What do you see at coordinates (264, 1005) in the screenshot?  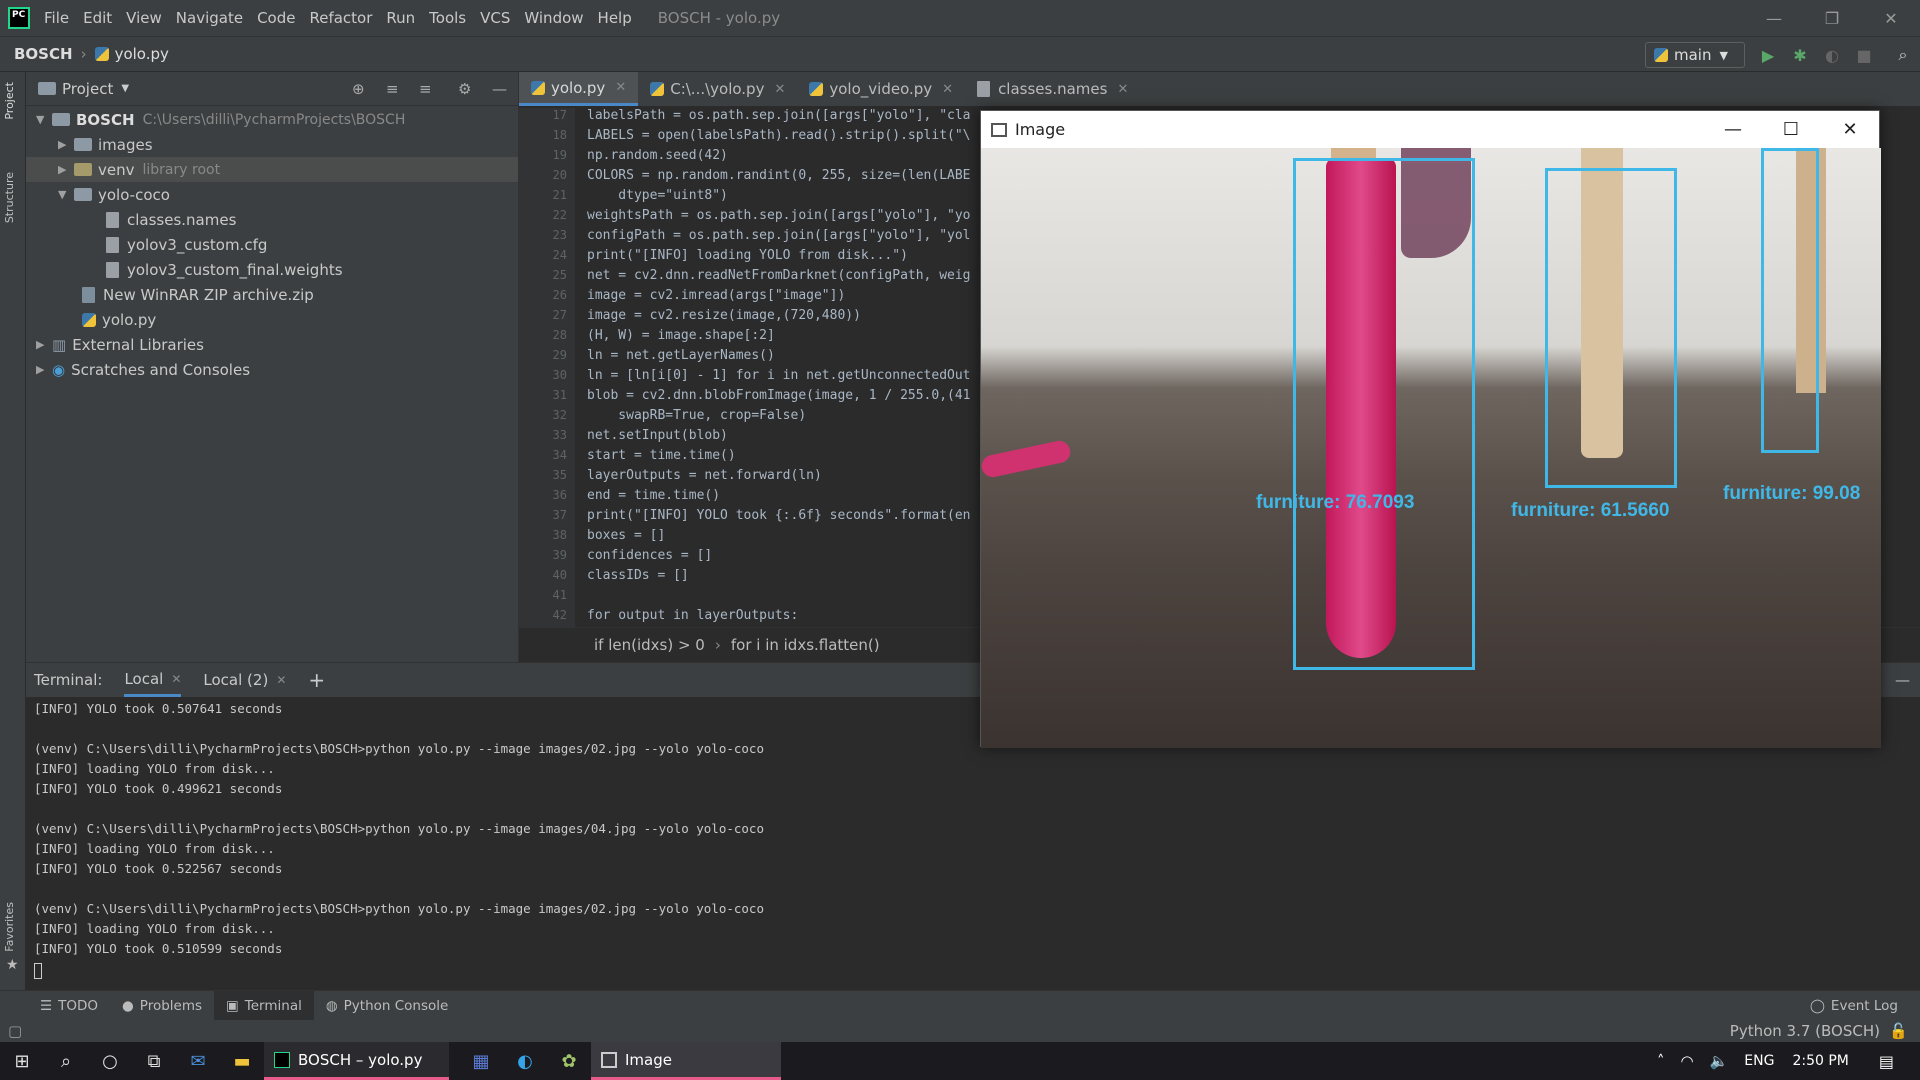 I see `terminal-tab: ▣ Terminal` at bounding box center [264, 1005].